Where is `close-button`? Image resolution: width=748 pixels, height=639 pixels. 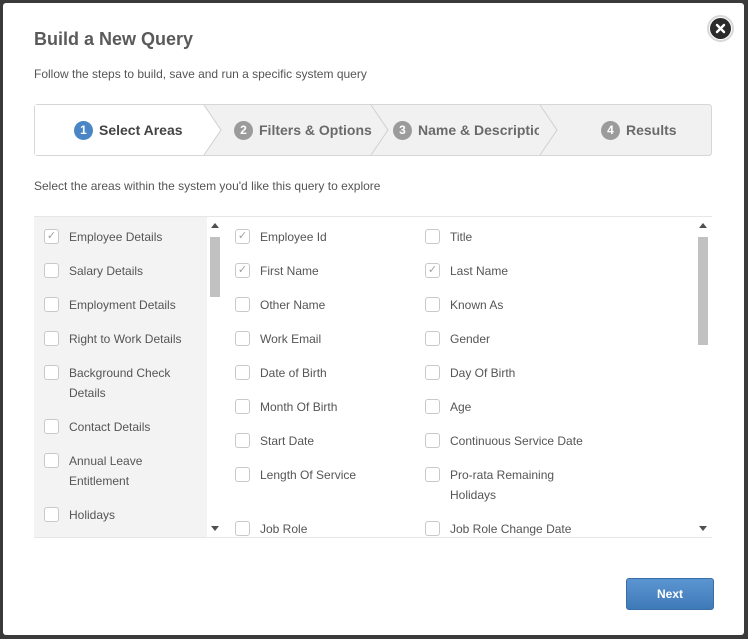 close-button is located at coordinates (720, 28).